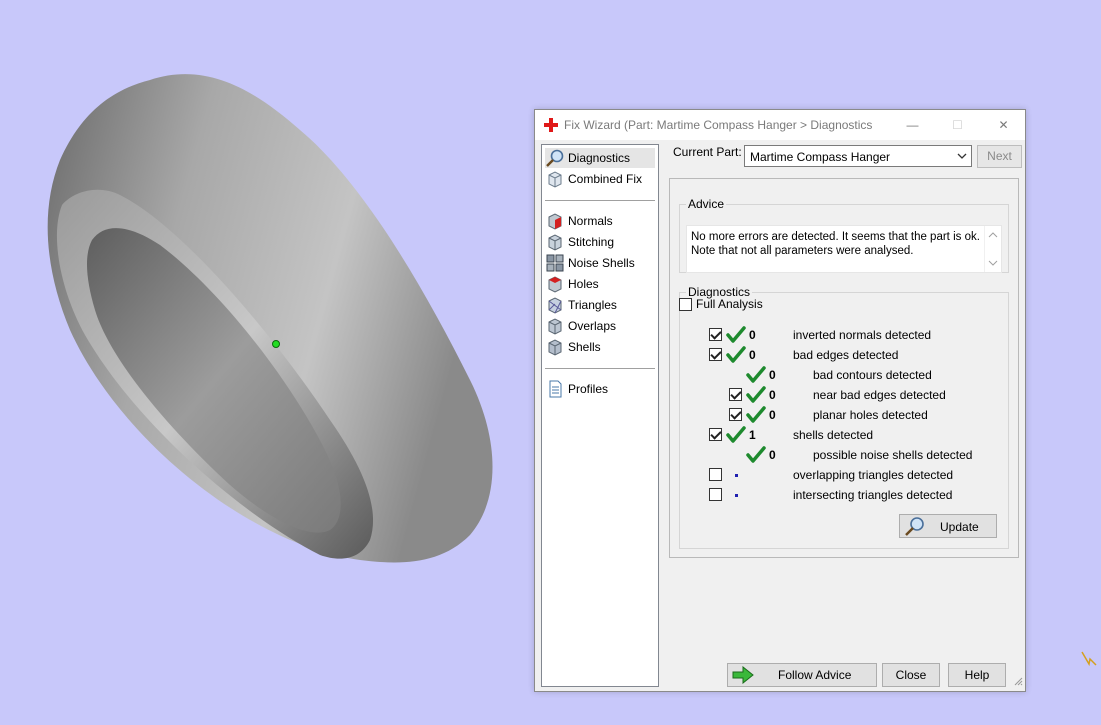  What do you see at coordinates (555, 284) in the screenshot?
I see `holes-cube-icon` at bounding box center [555, 284].